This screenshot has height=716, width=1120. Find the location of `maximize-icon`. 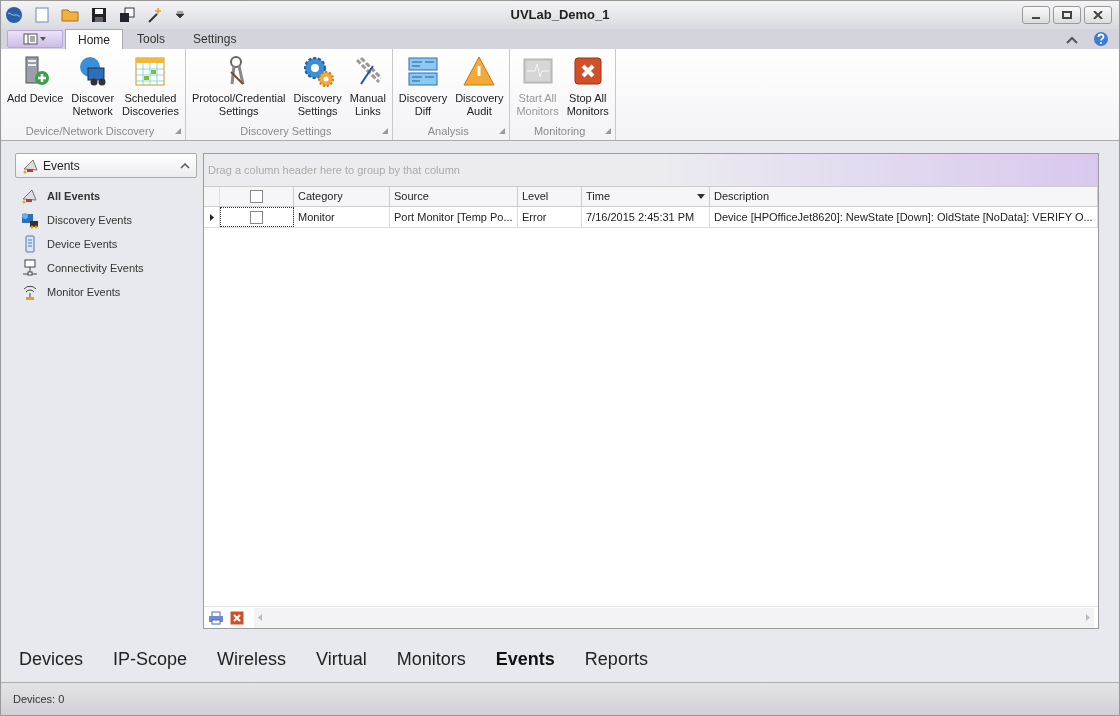

maximize-icon is located at coordinates (1067, 15).